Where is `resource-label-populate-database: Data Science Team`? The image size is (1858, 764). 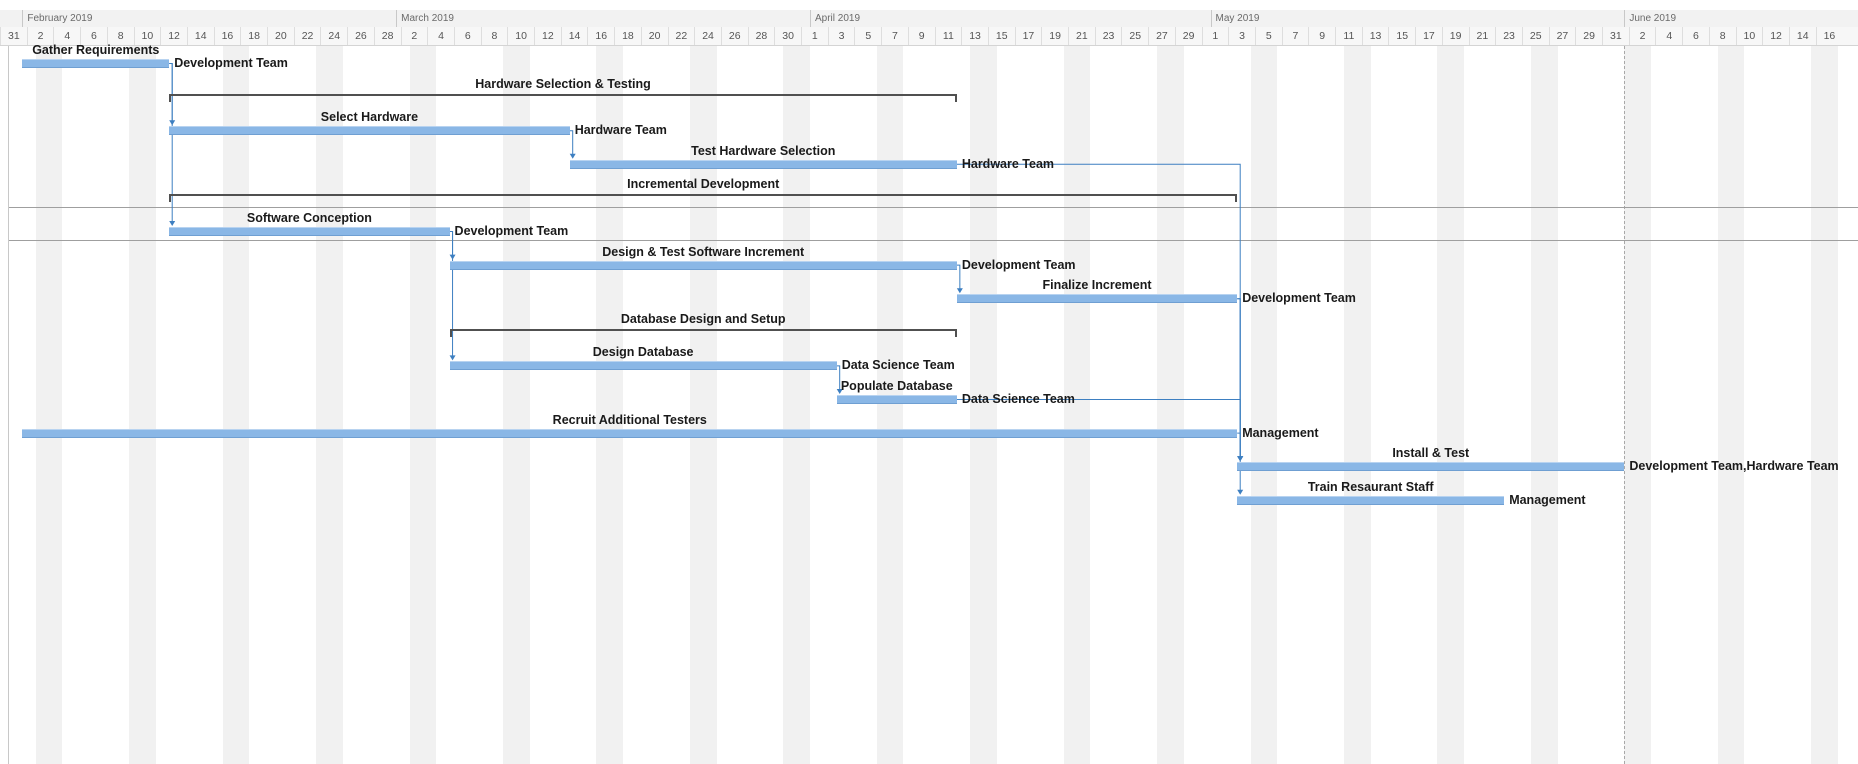 resource-label-populate-database: Data Science Team is located at coordinates (1018, 399).